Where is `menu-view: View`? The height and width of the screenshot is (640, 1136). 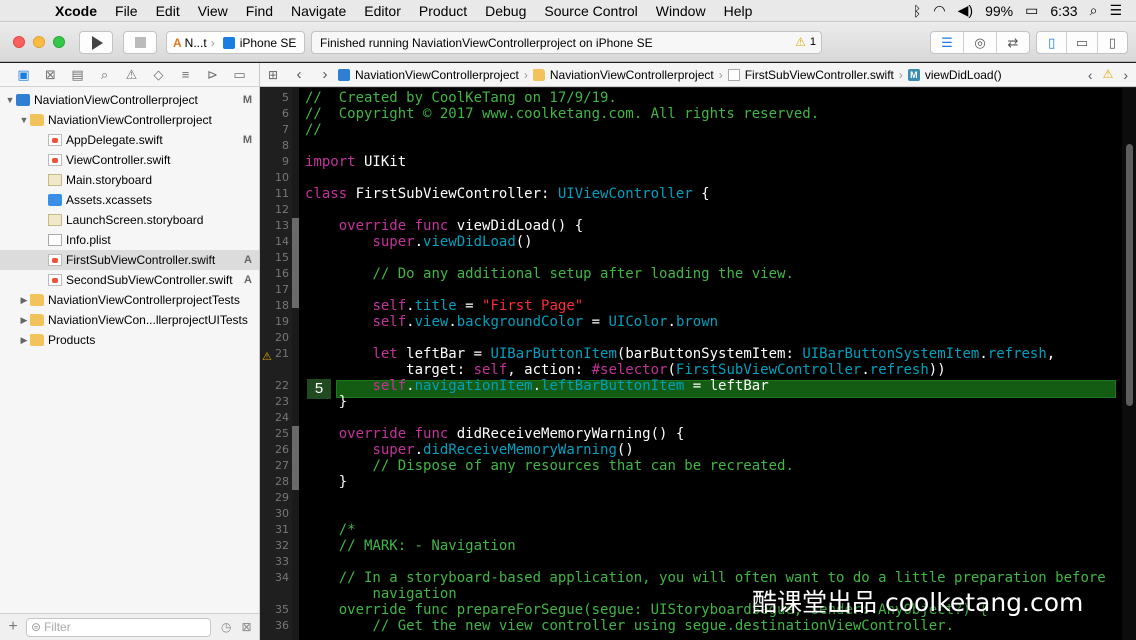
menu-view: View is located at coordinates (213, 11).